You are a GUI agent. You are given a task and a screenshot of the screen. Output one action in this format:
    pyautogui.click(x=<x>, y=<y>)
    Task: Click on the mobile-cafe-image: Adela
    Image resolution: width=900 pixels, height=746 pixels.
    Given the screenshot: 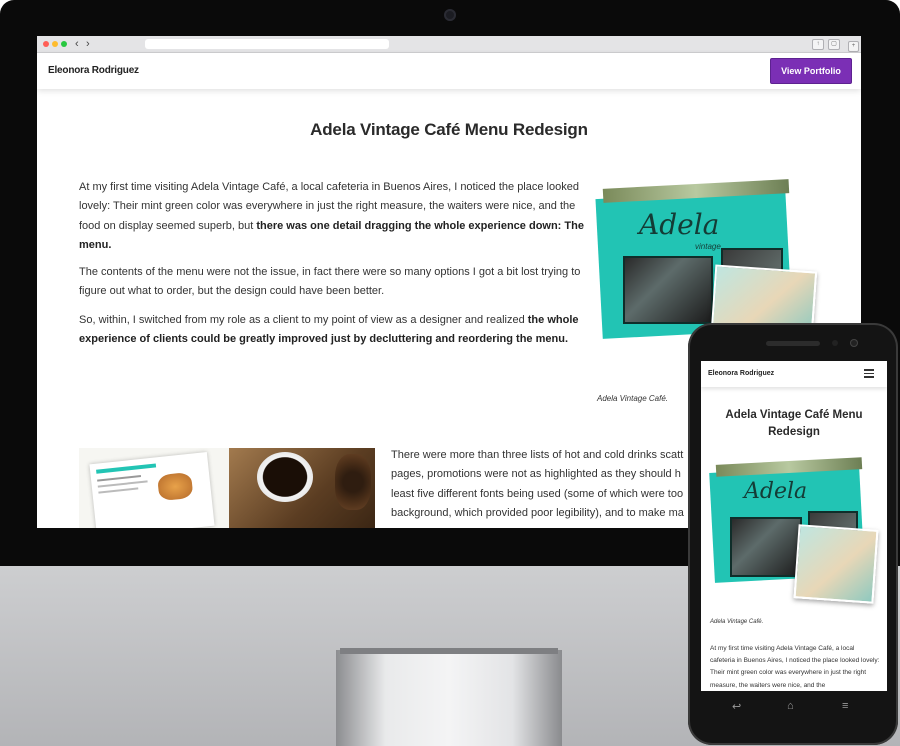 What is the action you would take?
    pyautogui.click(x=794, y=530)
    